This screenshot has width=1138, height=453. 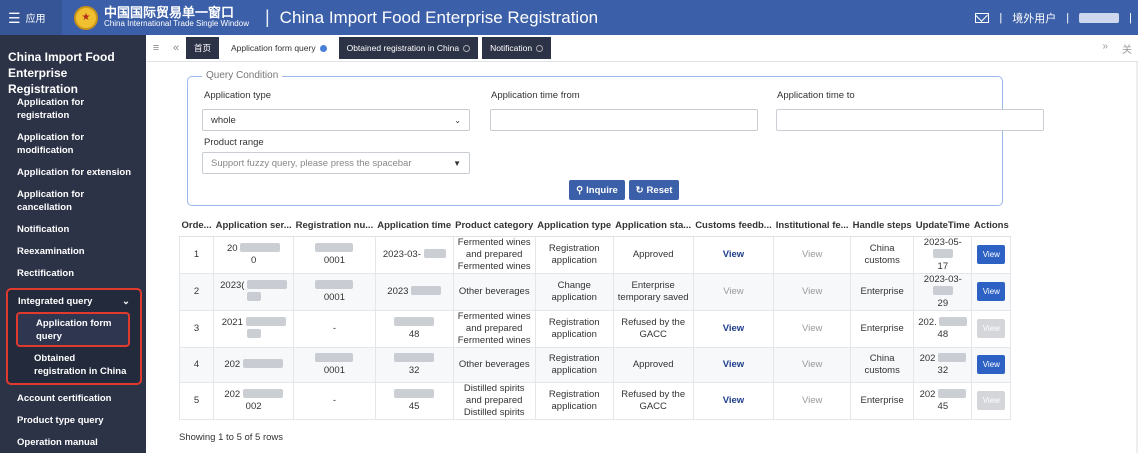 What do you see at coordinates (126, 301) in the screenshot?
I see `chevron-down-icon: ⌄` at bounding box center [126, 301].